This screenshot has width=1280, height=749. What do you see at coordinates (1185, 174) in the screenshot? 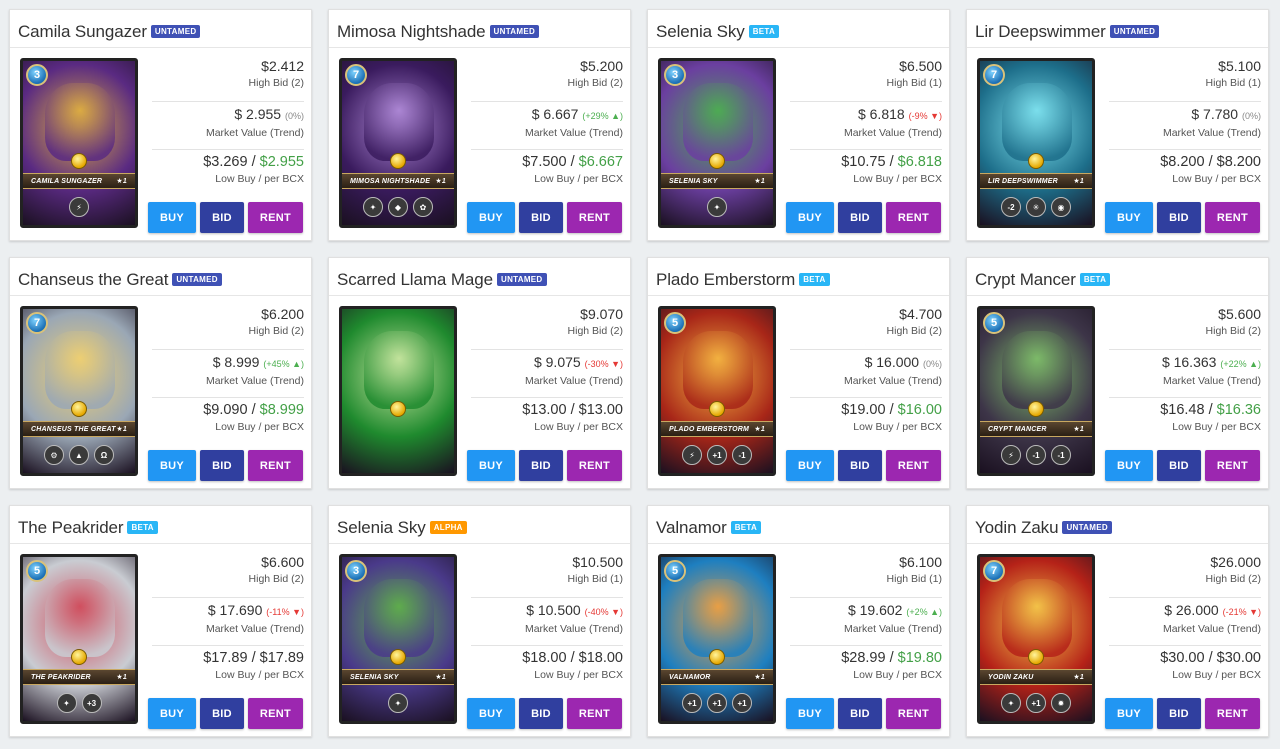
I see `low-buy-row: $8.200 / $8.200 Low Buy / per BCX` at bounding box center [1185, 174].